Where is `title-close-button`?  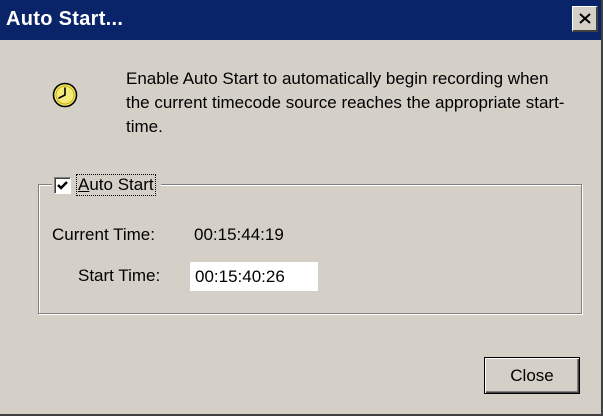
title-close-button is located at coordinates (585, 19).